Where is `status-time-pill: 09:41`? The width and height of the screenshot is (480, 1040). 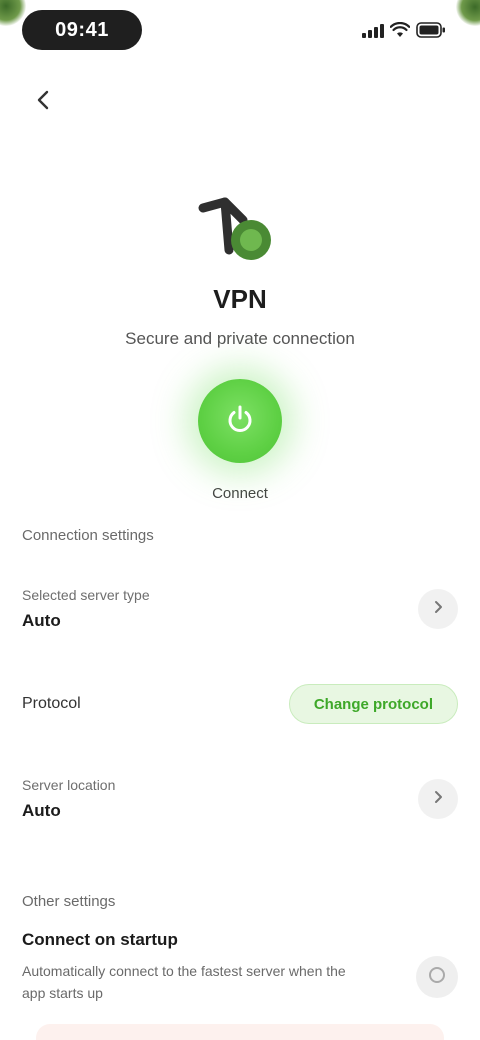
status-time-pill: 09:41 is located at coordinates (82, 30).